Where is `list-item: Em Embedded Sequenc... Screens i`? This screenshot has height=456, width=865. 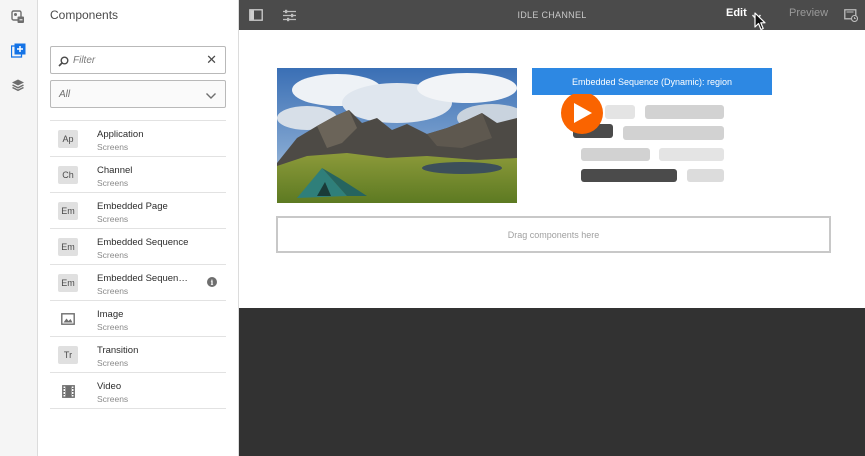 list-item: Em Embedded Sequenc... Screens i is located at coordinates (138, 283).